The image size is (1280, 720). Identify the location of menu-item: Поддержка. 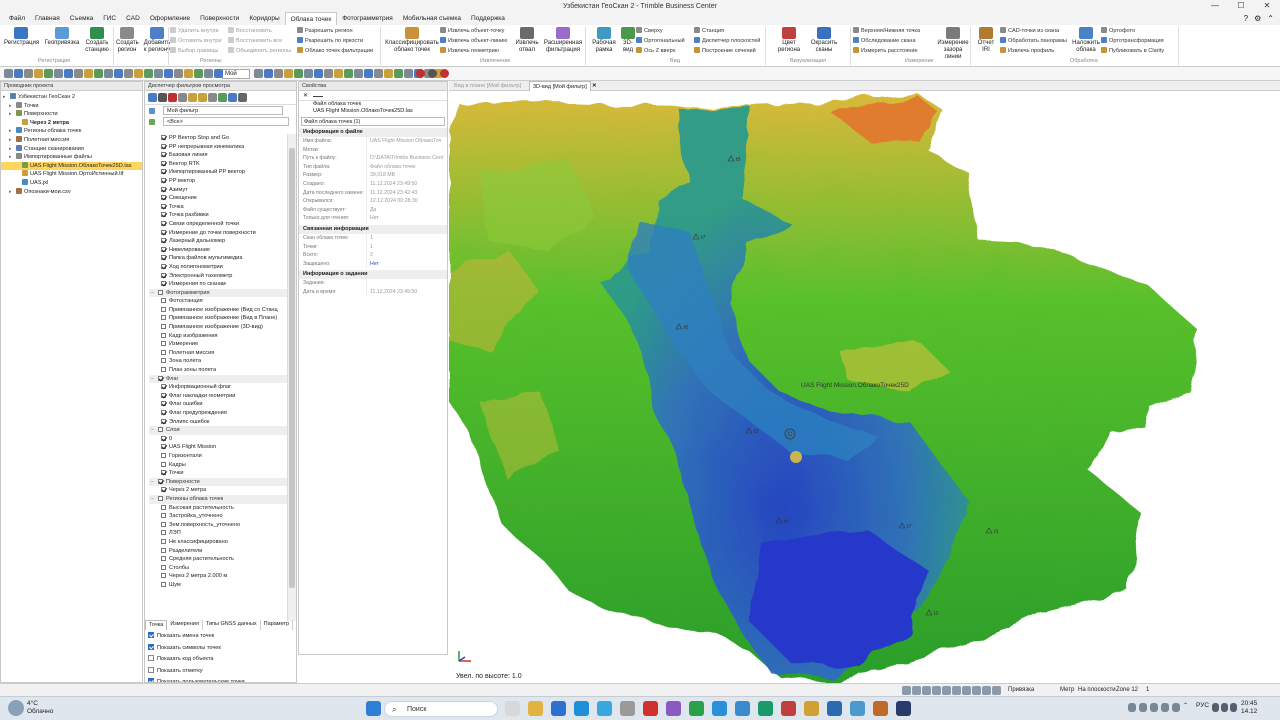
(488, 18).